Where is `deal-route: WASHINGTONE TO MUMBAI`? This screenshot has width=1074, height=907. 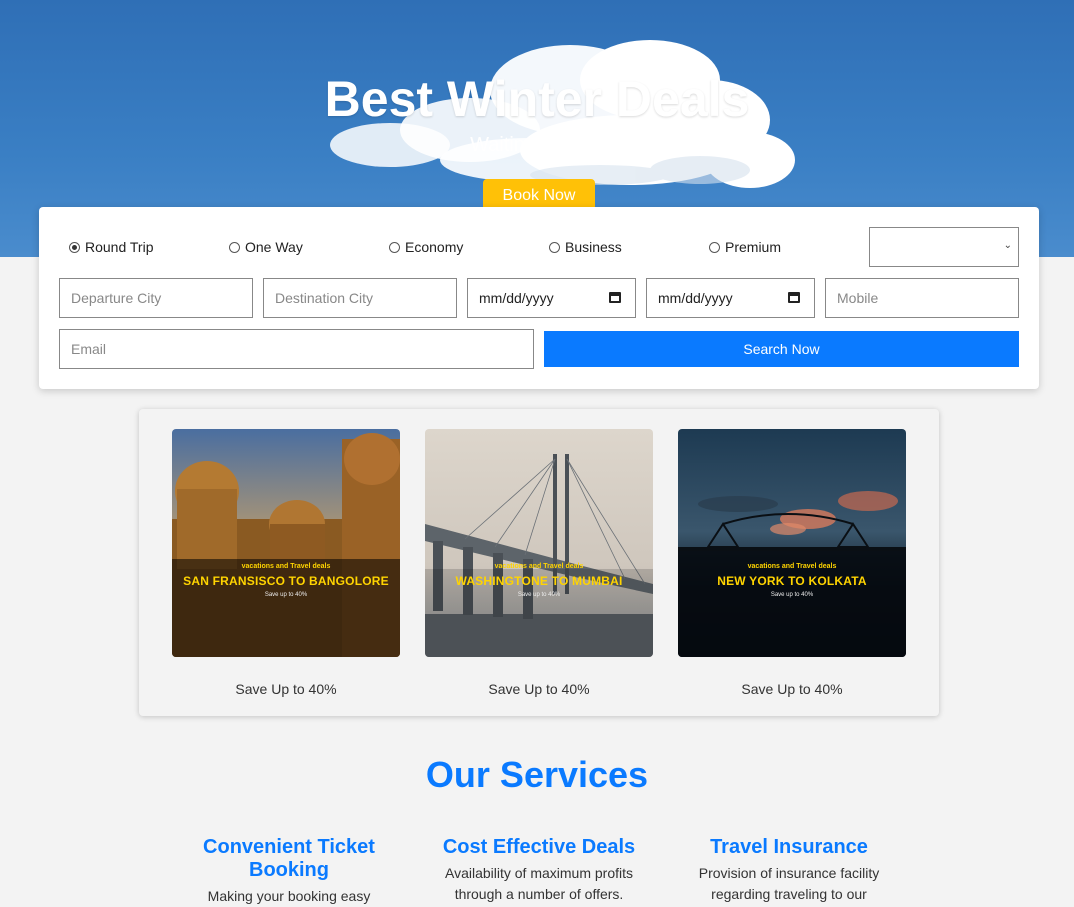 deal-route: WASHINGTONE TO MUMBAI is located at coordinates (539, 581).